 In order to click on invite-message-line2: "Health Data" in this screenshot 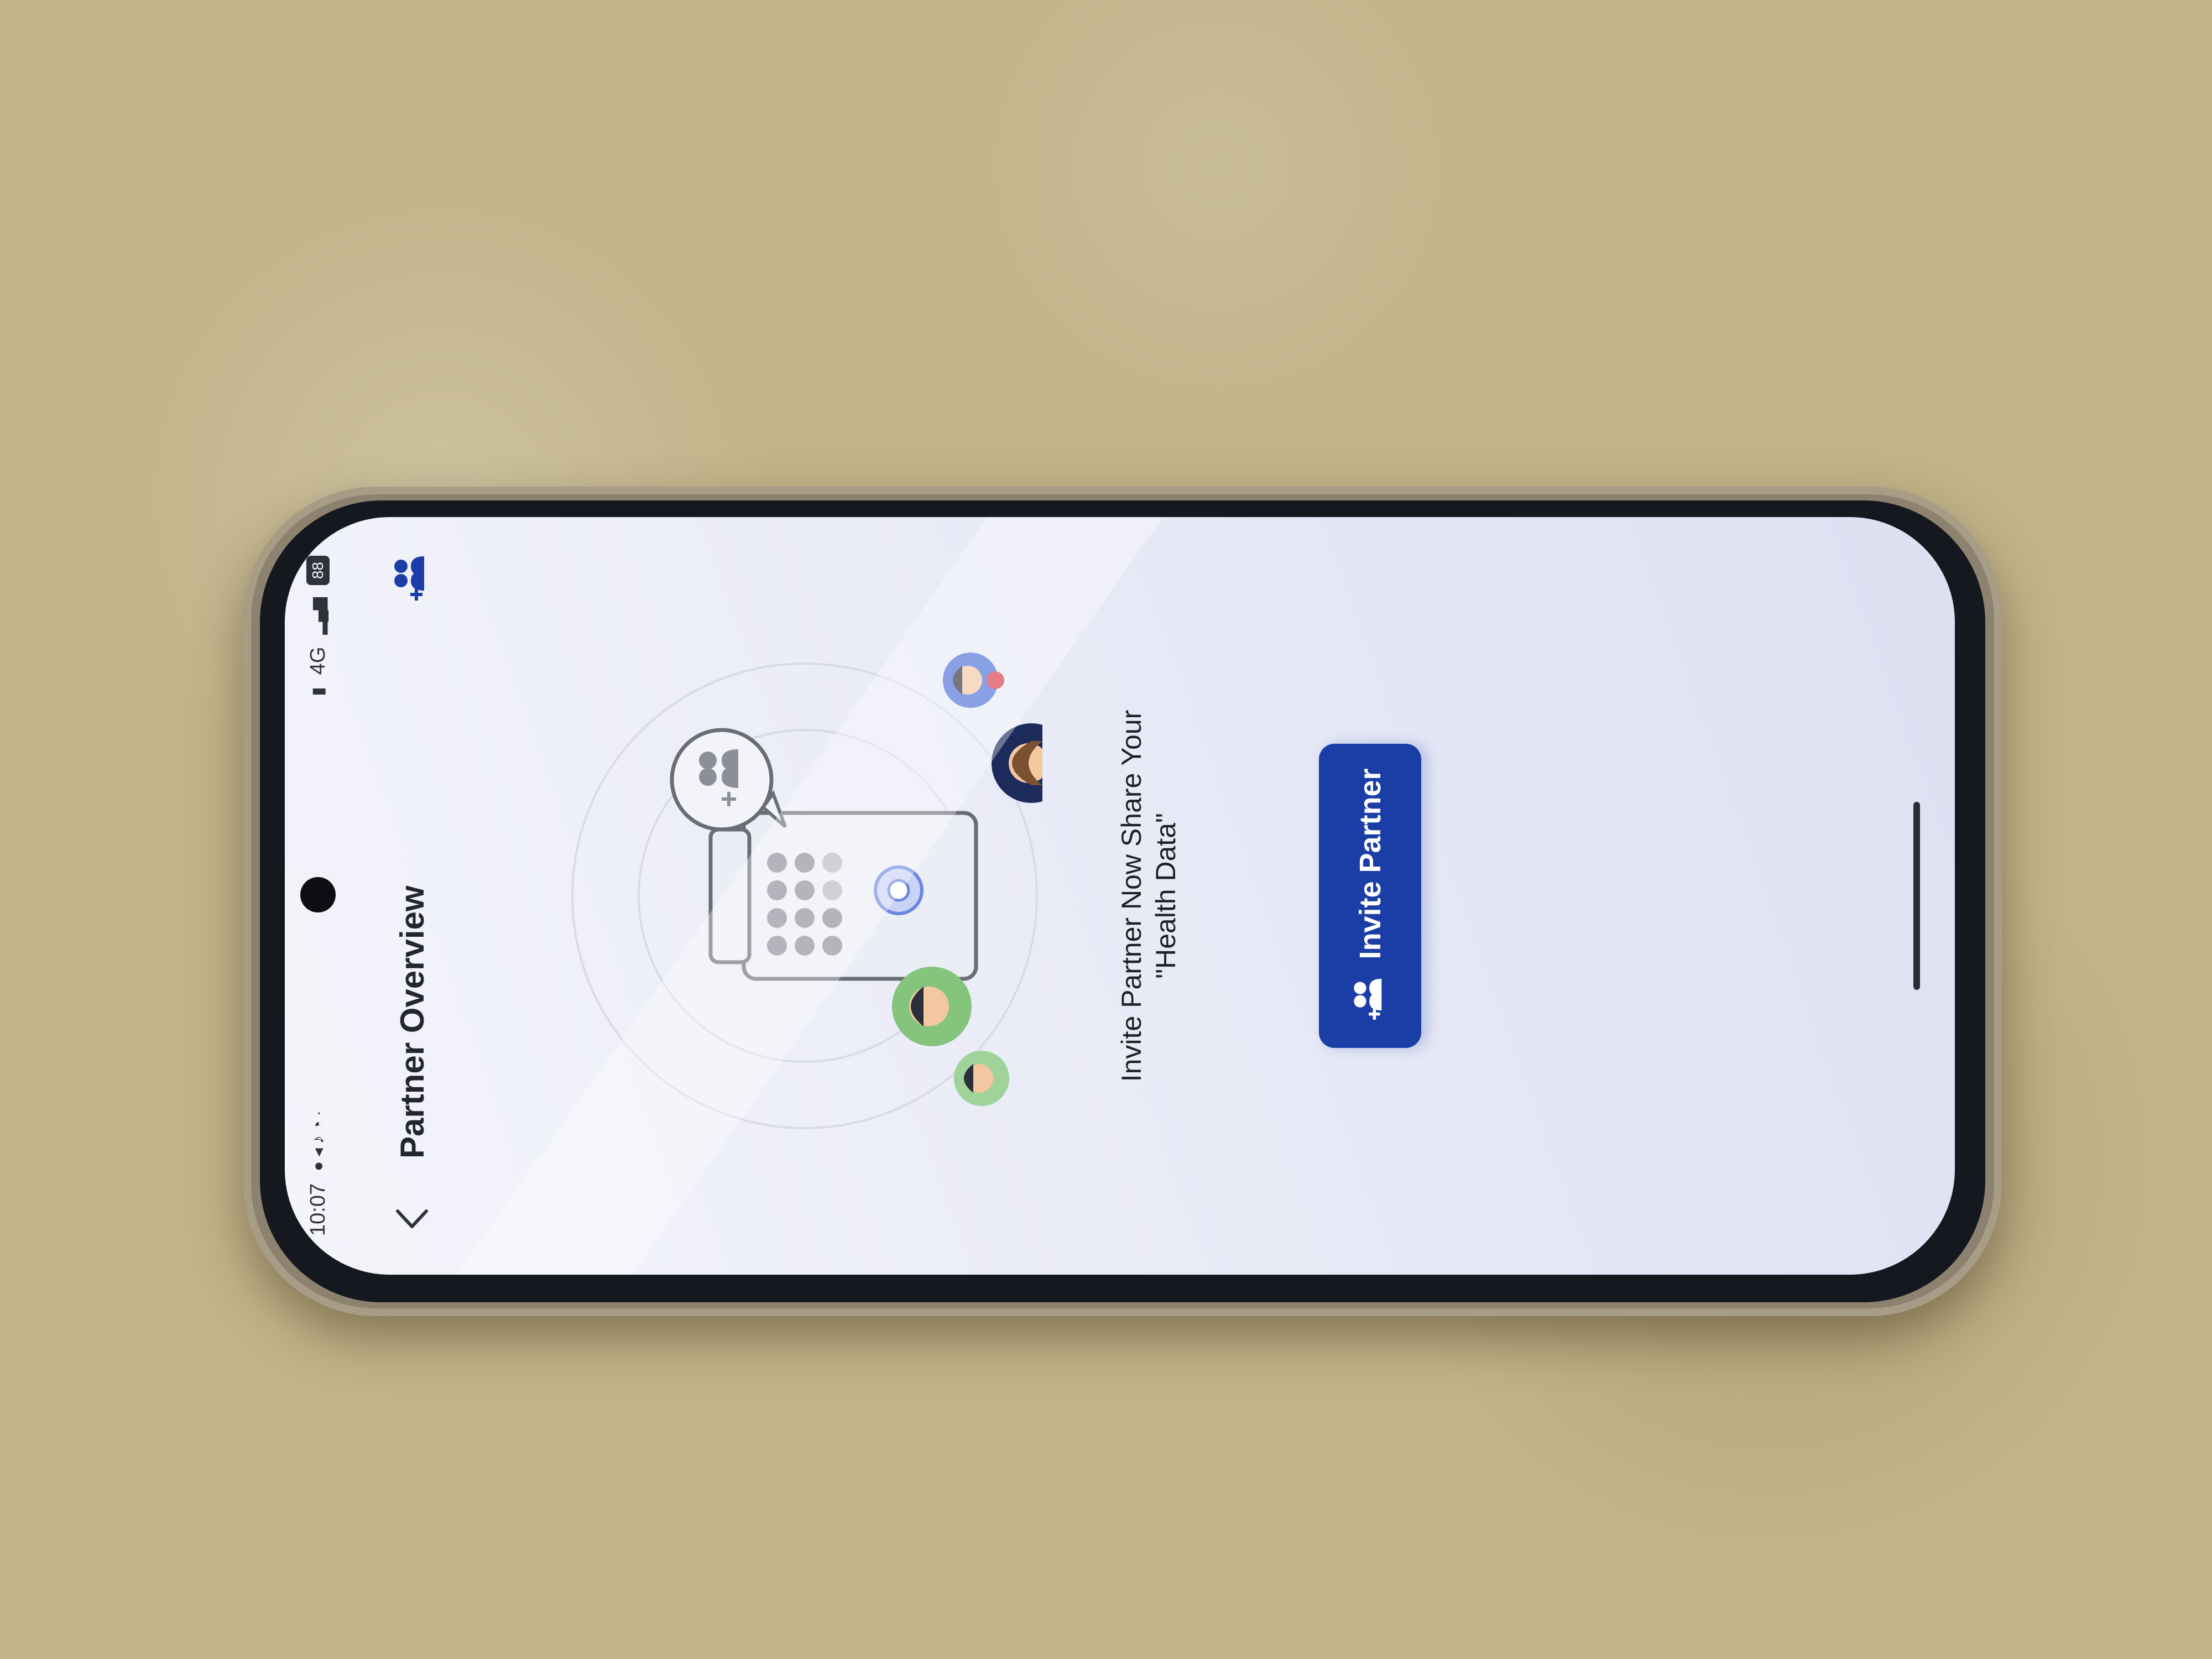, I will do `click(1166, 896)`.